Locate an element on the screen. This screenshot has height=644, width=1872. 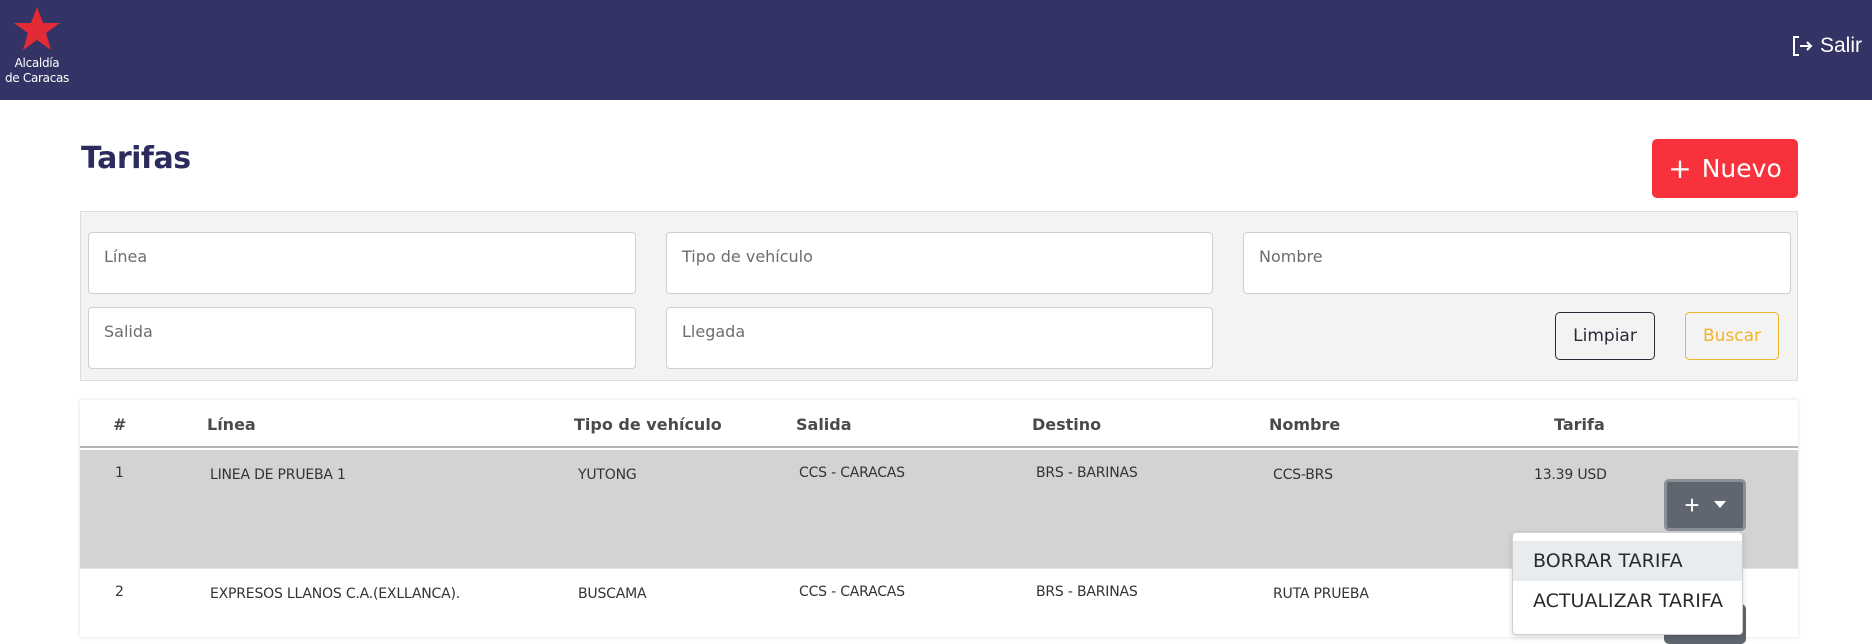
row-nombre: CCS-BRS is located at coordinates (1303, 475).